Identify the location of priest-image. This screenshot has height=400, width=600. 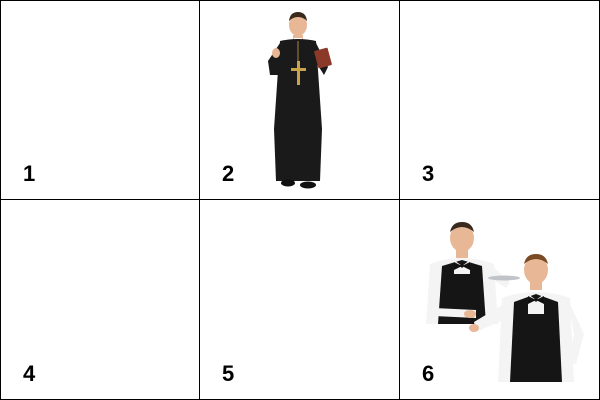
(300, 100).